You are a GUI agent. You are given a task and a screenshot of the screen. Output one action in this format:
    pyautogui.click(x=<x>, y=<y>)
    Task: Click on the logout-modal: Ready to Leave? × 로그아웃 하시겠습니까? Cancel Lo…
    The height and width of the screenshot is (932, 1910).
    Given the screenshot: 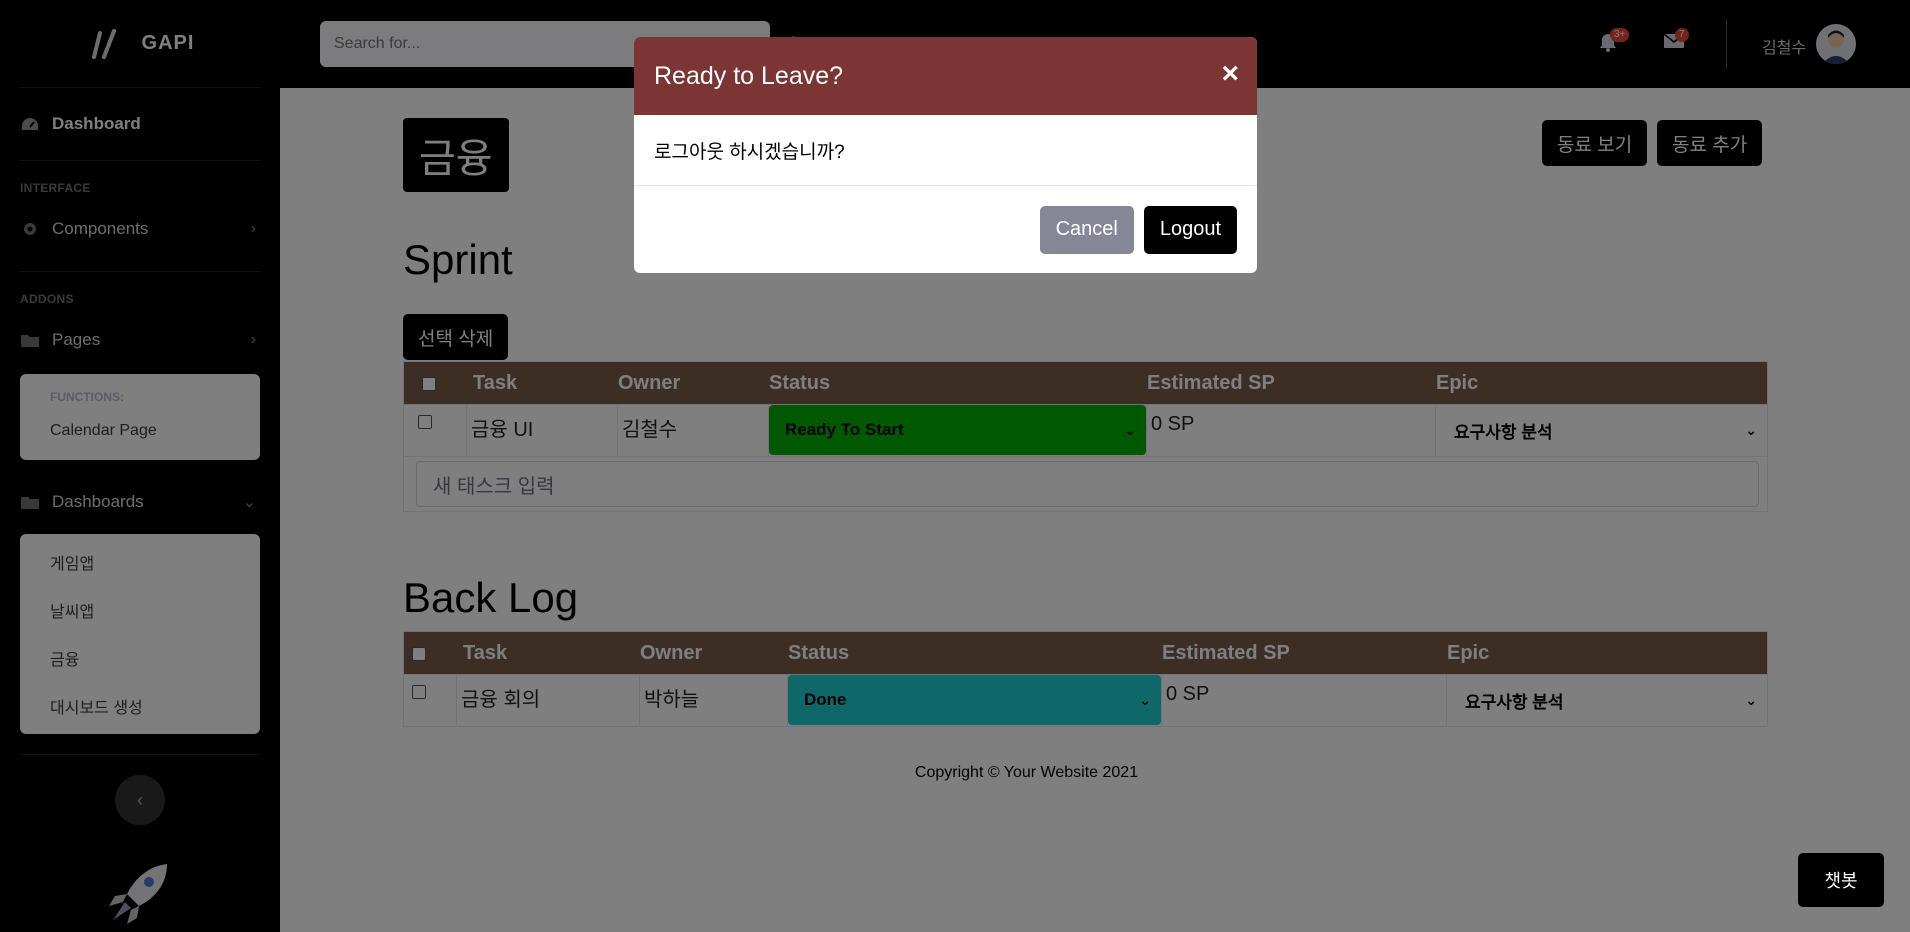 What is the action you would take?
    pyautogui.click(x=945, y=155)
    